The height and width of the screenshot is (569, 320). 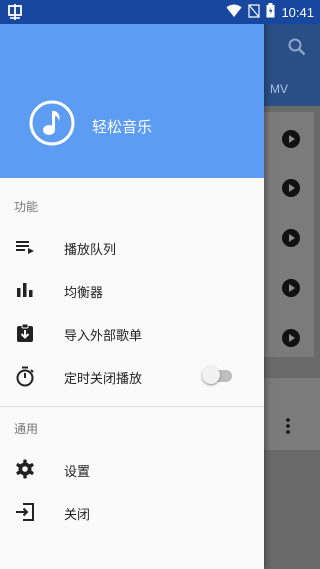 I want to click on menu-item-settings: 设置, so click(x=132, y=470).